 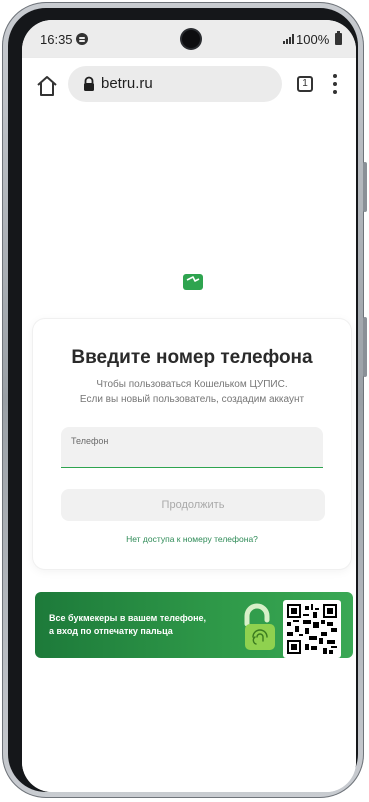 What do you see at coordinates (365, 187) in the screenshot?
I see `power-button` at bounding box center [365, 187].